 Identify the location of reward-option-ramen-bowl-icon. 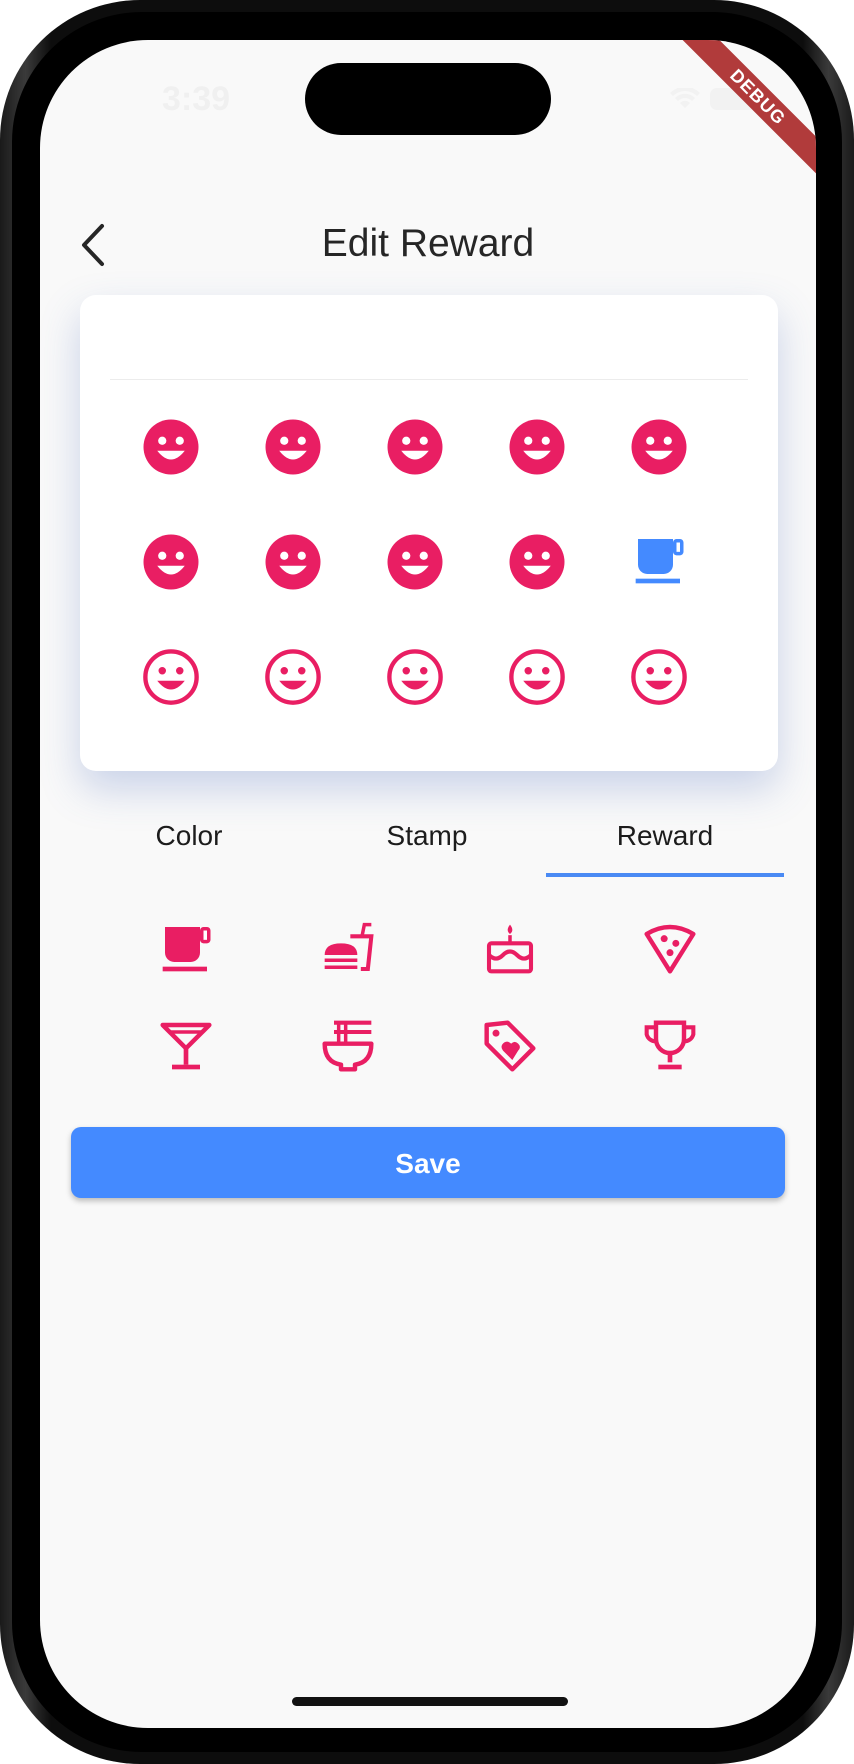
(348, 1046).